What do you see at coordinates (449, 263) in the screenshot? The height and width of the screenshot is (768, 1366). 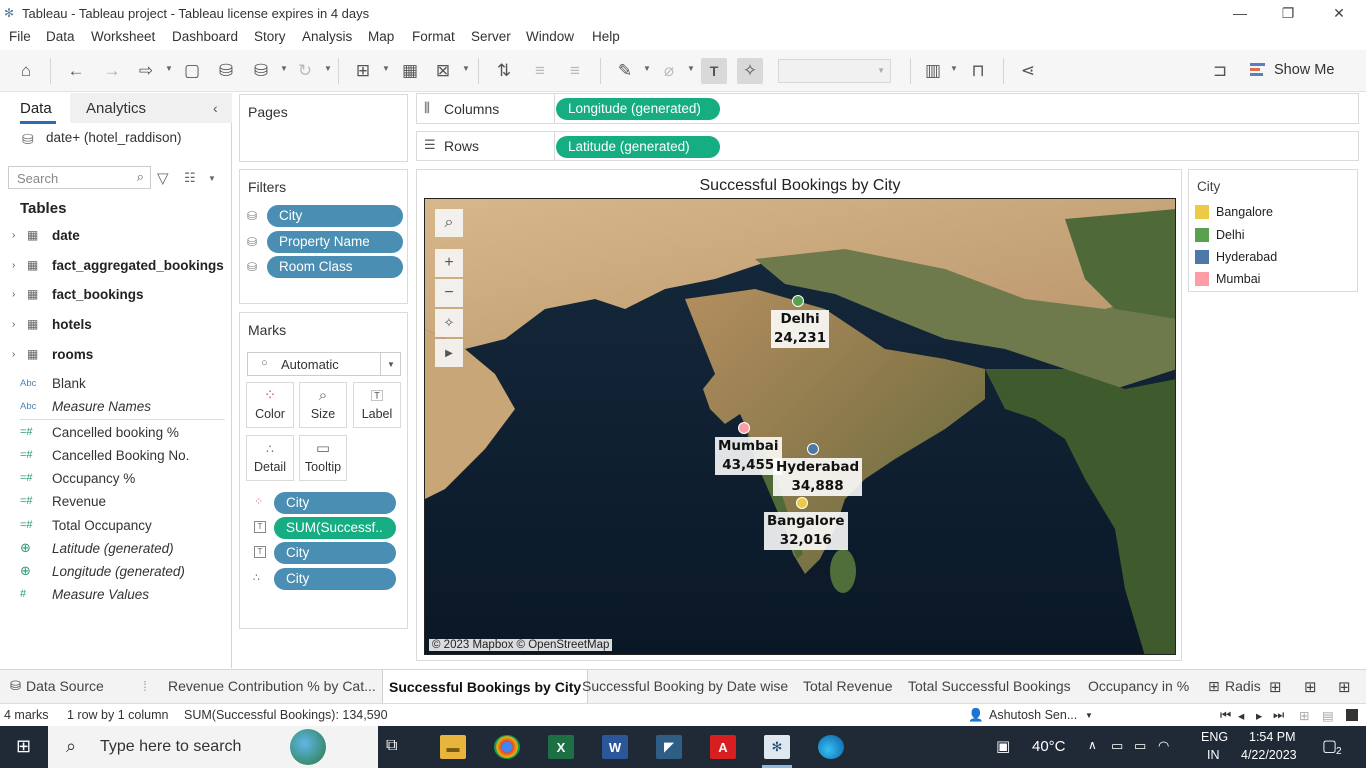 I see `zoom-in-icon: +` at bounding box center [449, 263].